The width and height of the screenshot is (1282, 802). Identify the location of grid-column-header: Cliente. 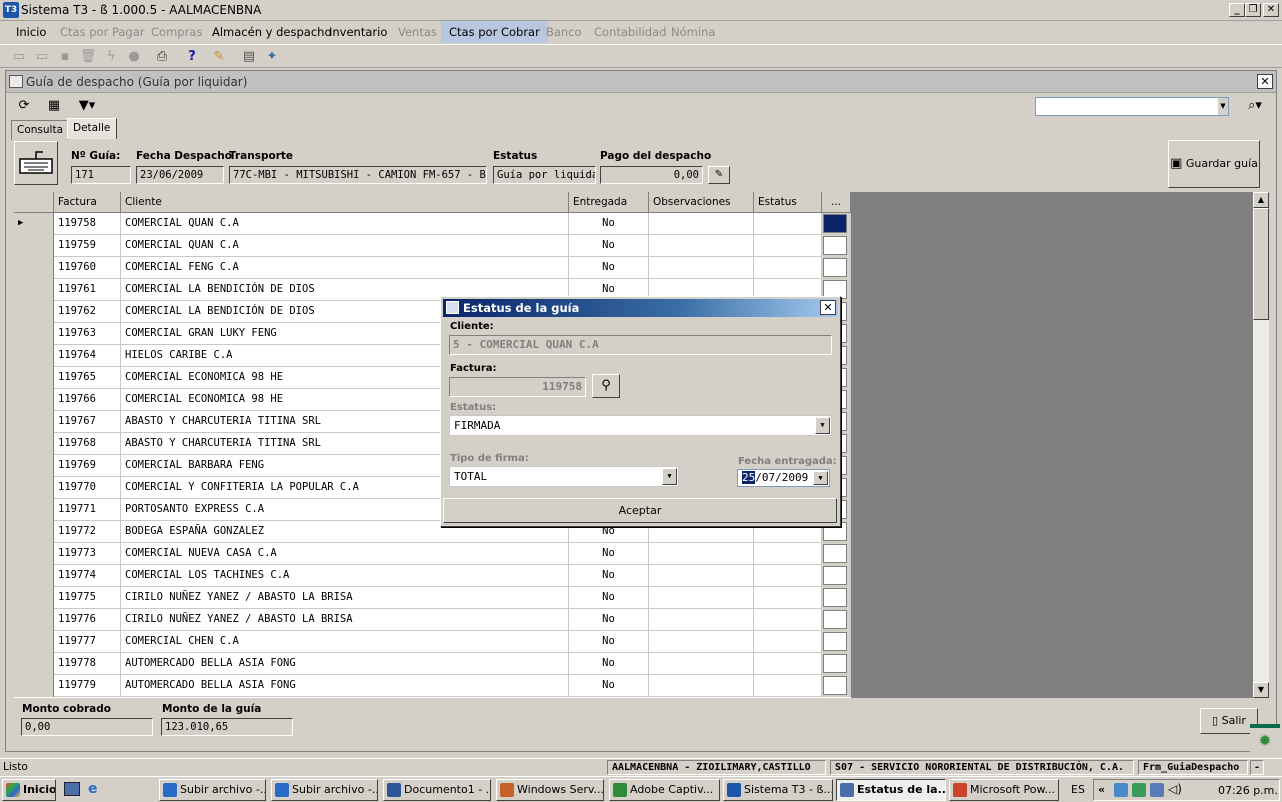
(345, 202).